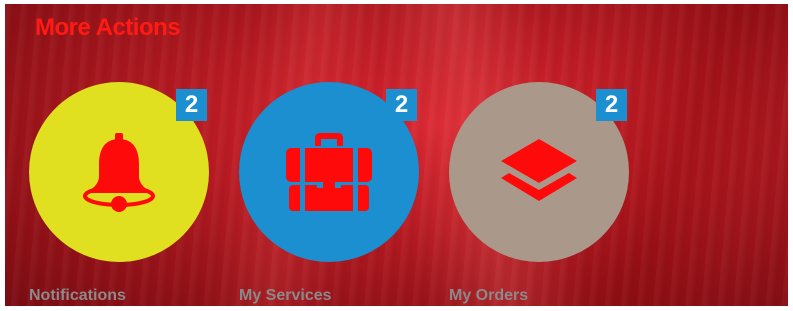 This screenshot has width=793, height=311. I want to click on my-orders-label: My Orders, so click(488, 296).